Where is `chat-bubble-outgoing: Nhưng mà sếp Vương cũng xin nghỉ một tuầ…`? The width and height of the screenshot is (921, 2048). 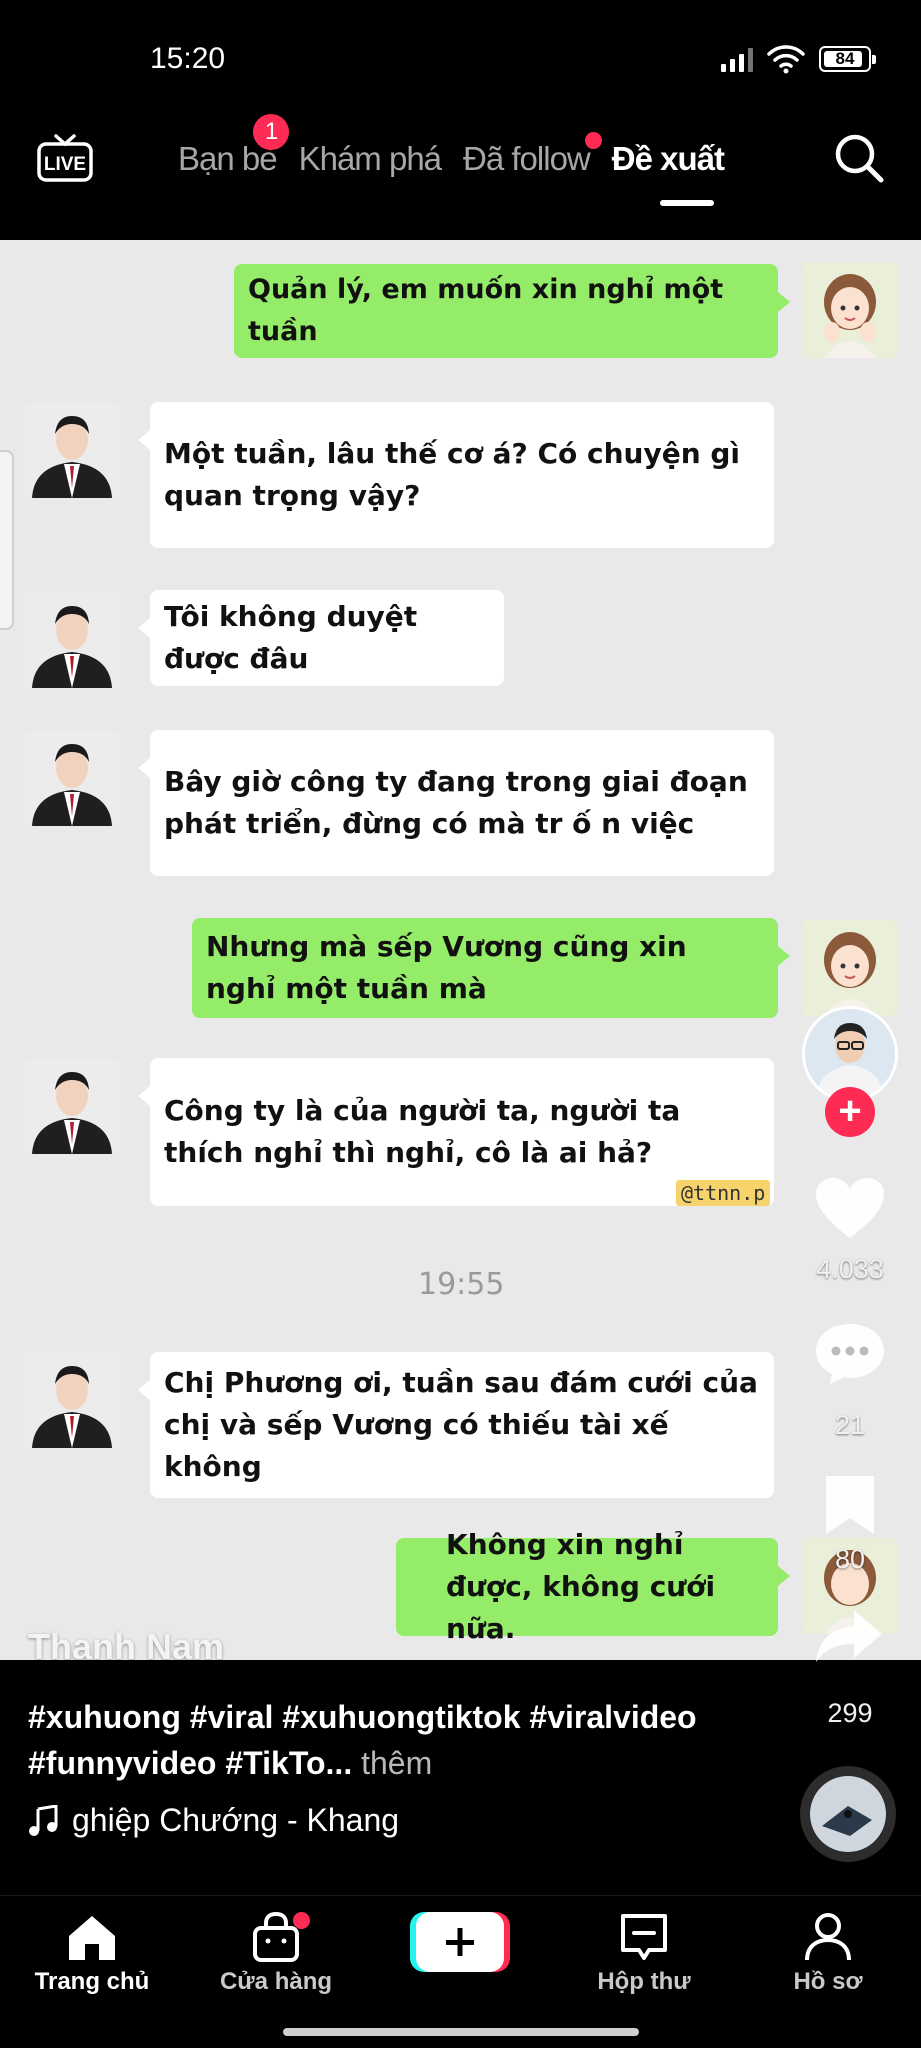 chat-bubble-outgoing: Nhưng mà sếp Vương cũng xin nghỉ một tuầ… is located at coordinates (491, 968).